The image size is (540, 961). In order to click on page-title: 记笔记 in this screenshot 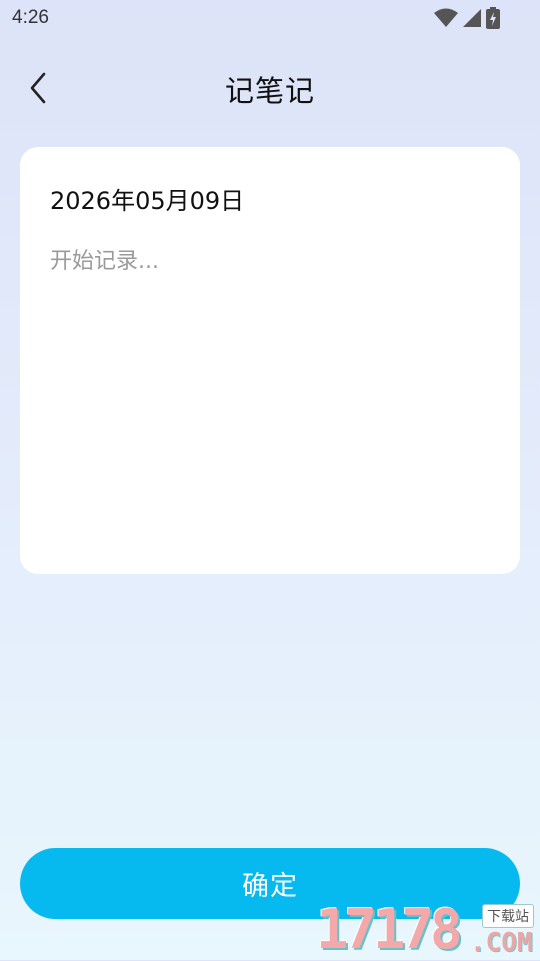, I will do `click(269, 91)`.